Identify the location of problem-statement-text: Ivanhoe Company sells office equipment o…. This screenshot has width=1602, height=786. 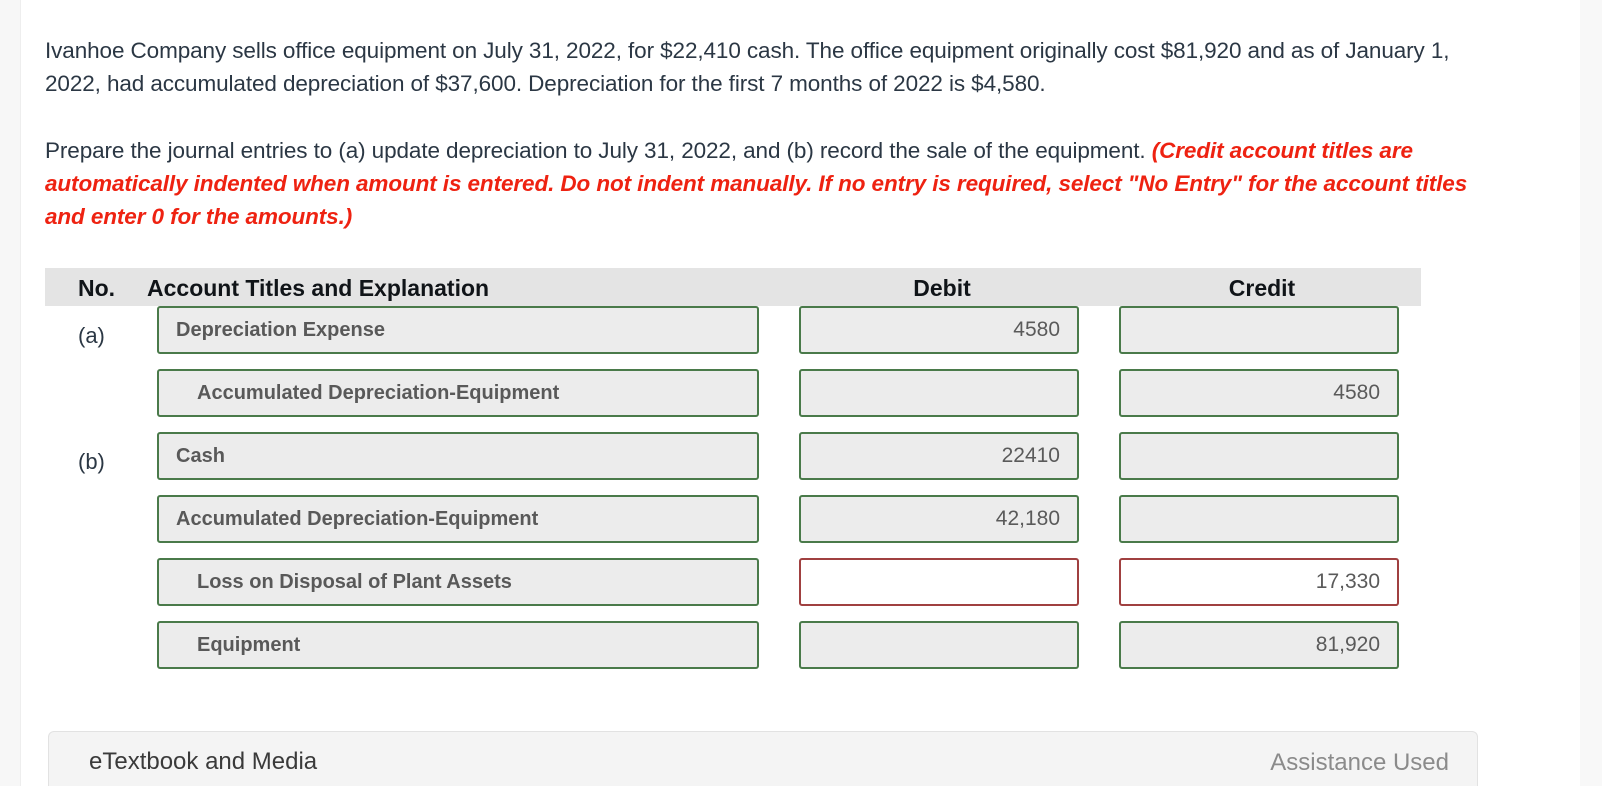
(747, 67).